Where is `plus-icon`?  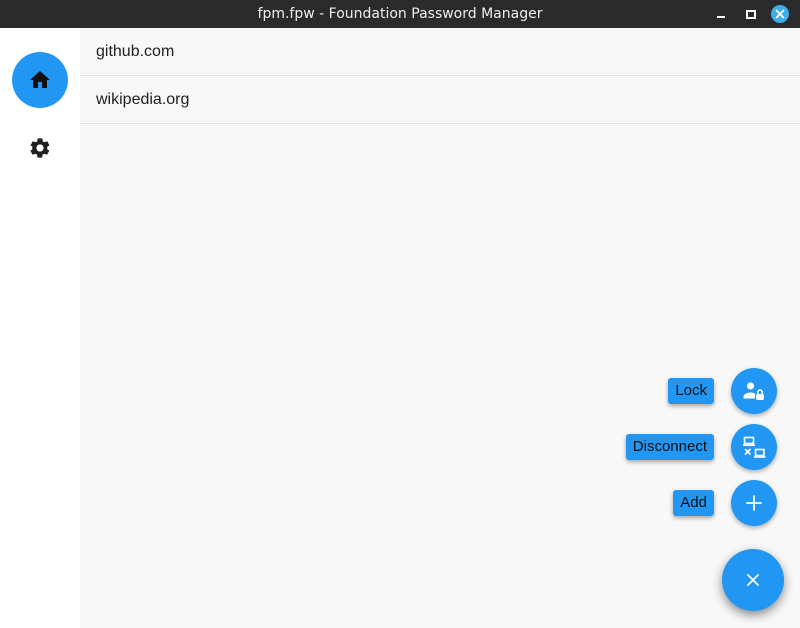
plus-icon is located at coordinates (754, 503).